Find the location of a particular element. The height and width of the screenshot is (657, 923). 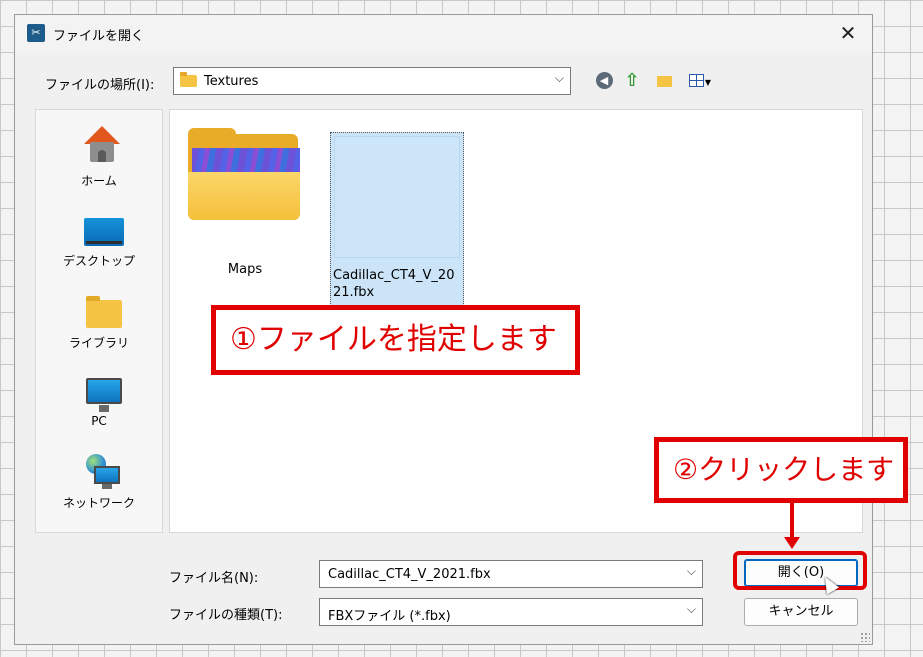

place-label: デスクトップ is located at coordinates (98, 261).